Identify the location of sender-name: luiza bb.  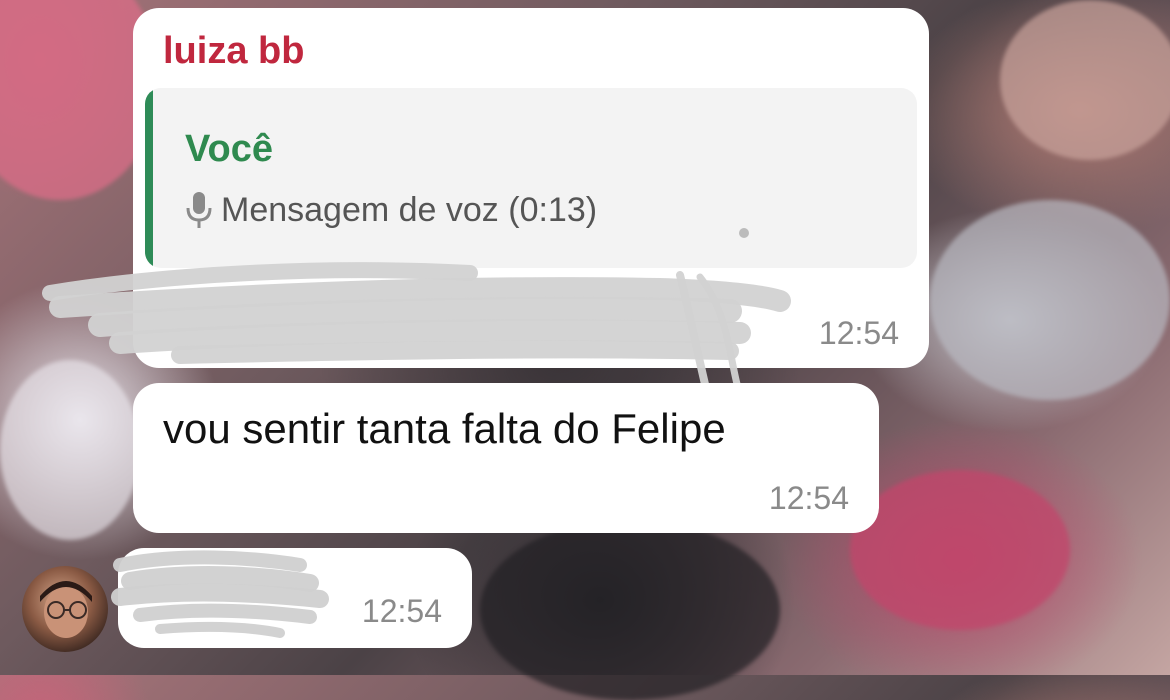
(233, 51).